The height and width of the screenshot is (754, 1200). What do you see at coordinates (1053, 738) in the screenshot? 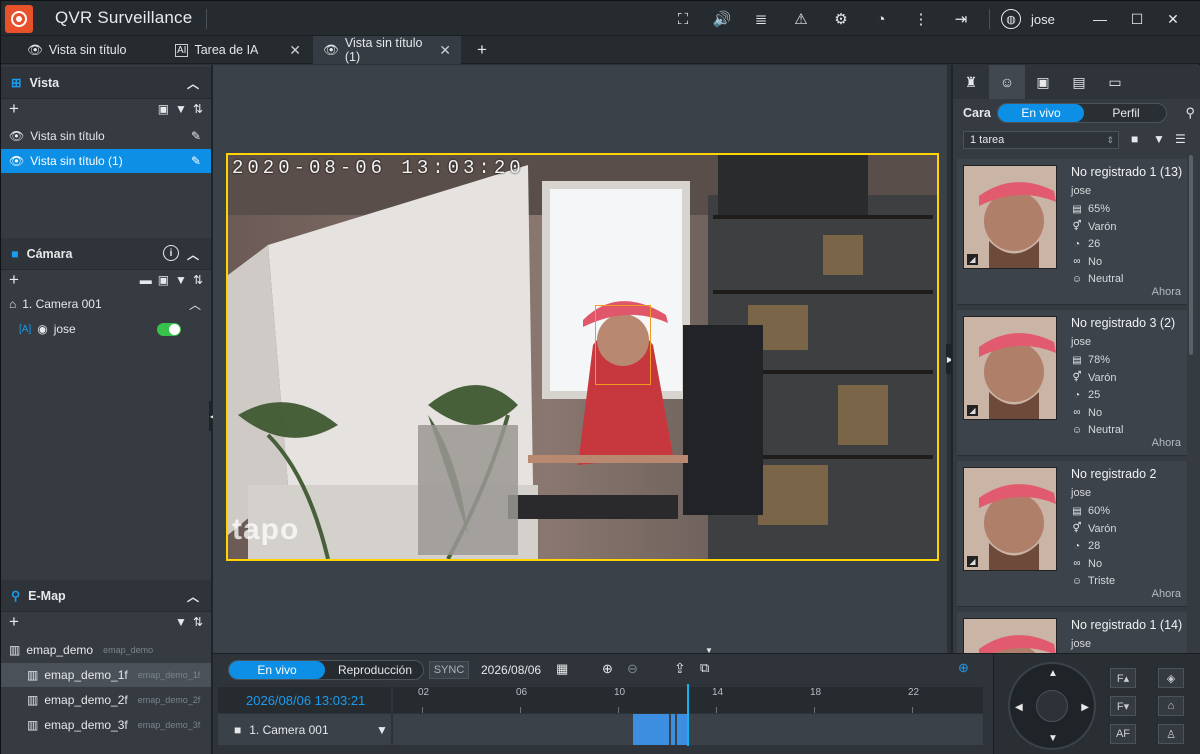
I see `arrow-down-icon: ▼` at bounding box center [1053, 738].